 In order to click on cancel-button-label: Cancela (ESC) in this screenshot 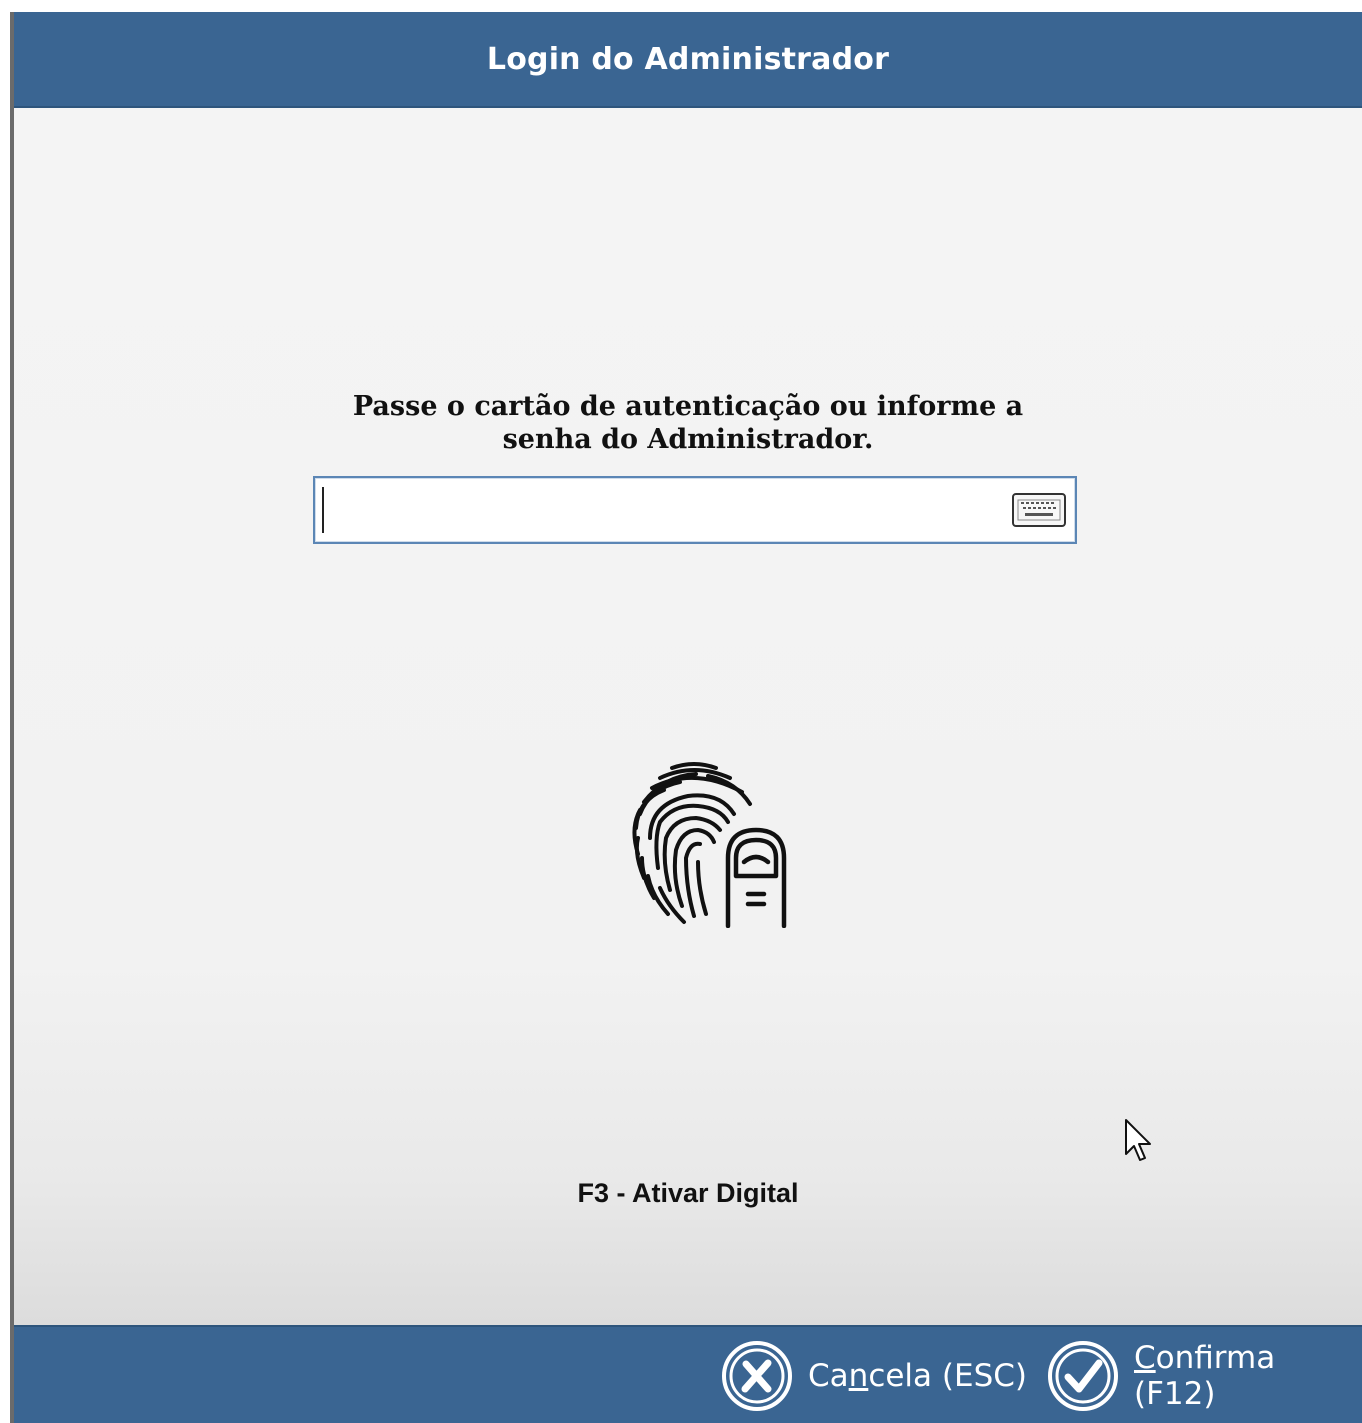, I will do `click(917, 1376)`.